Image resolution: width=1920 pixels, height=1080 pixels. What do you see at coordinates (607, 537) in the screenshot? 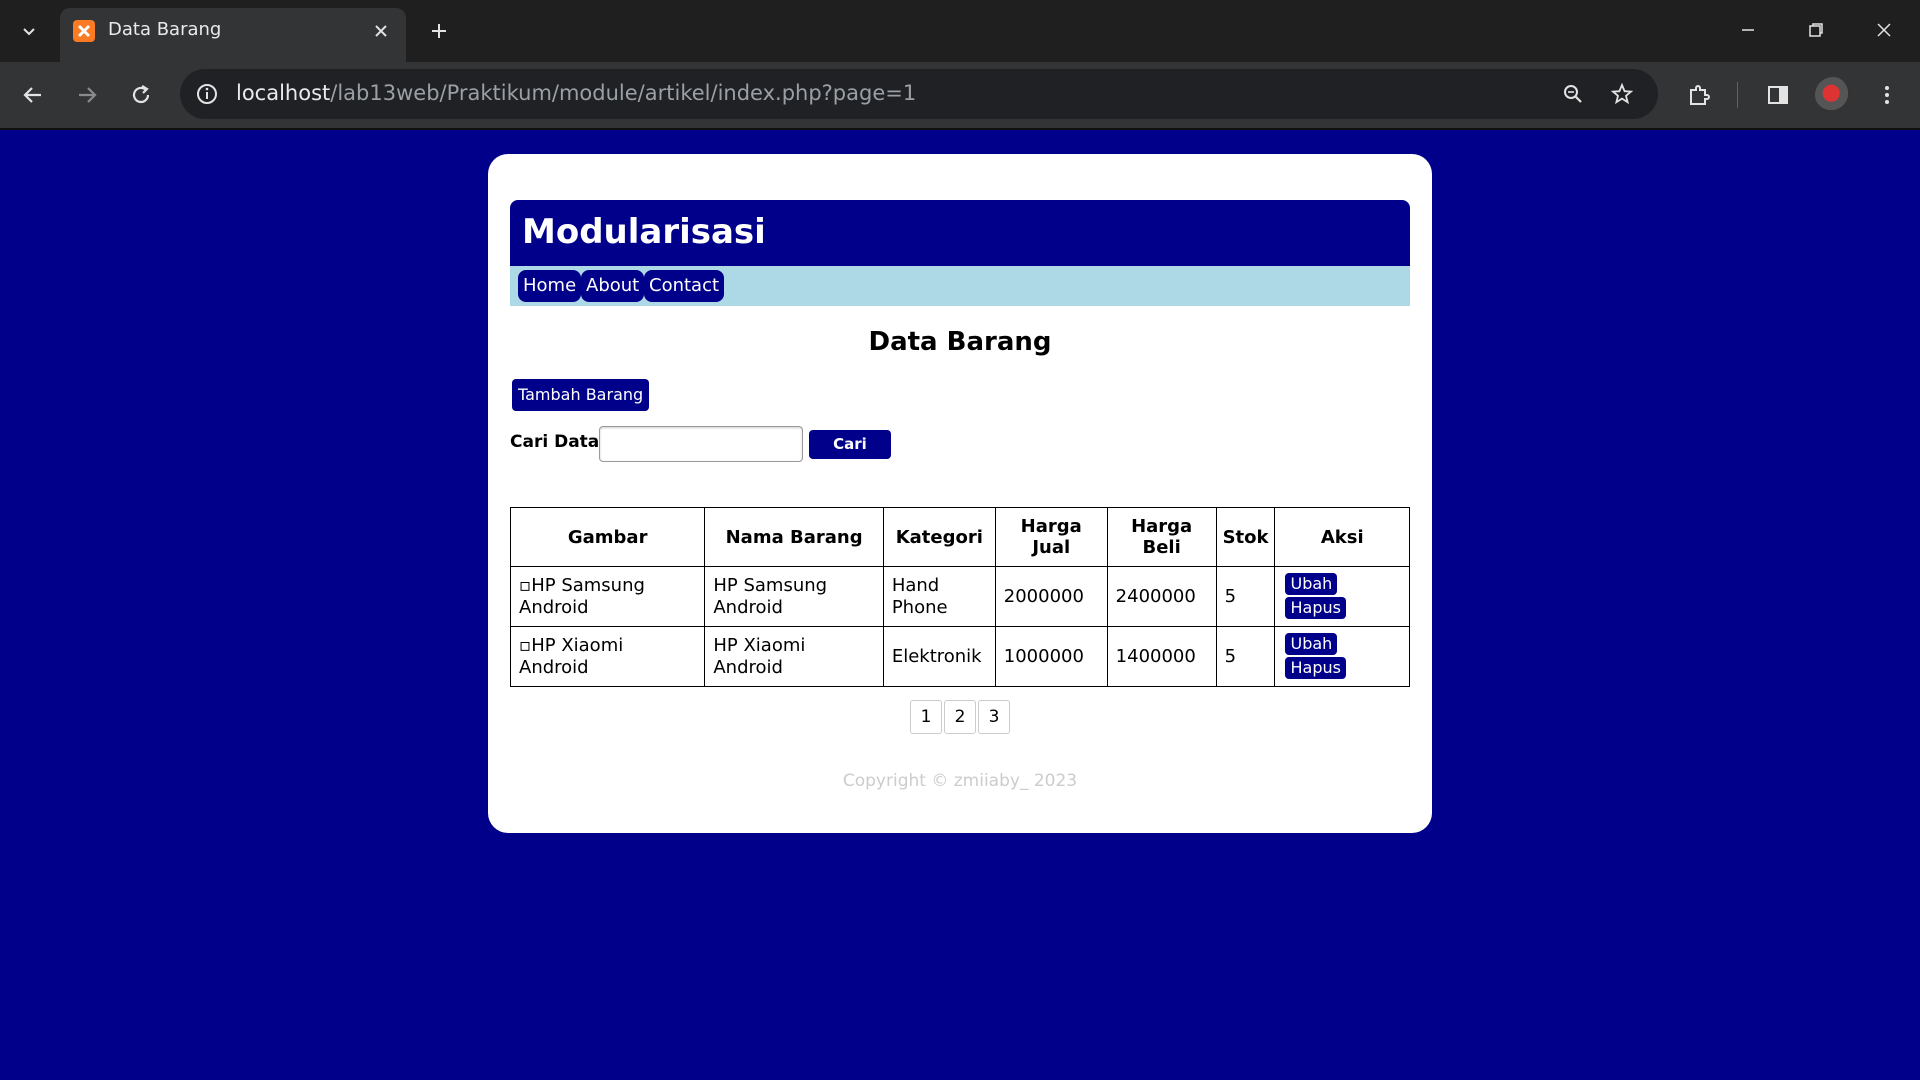
I see `col-header-gambar: Gambar` at bounding box center [607, 537].